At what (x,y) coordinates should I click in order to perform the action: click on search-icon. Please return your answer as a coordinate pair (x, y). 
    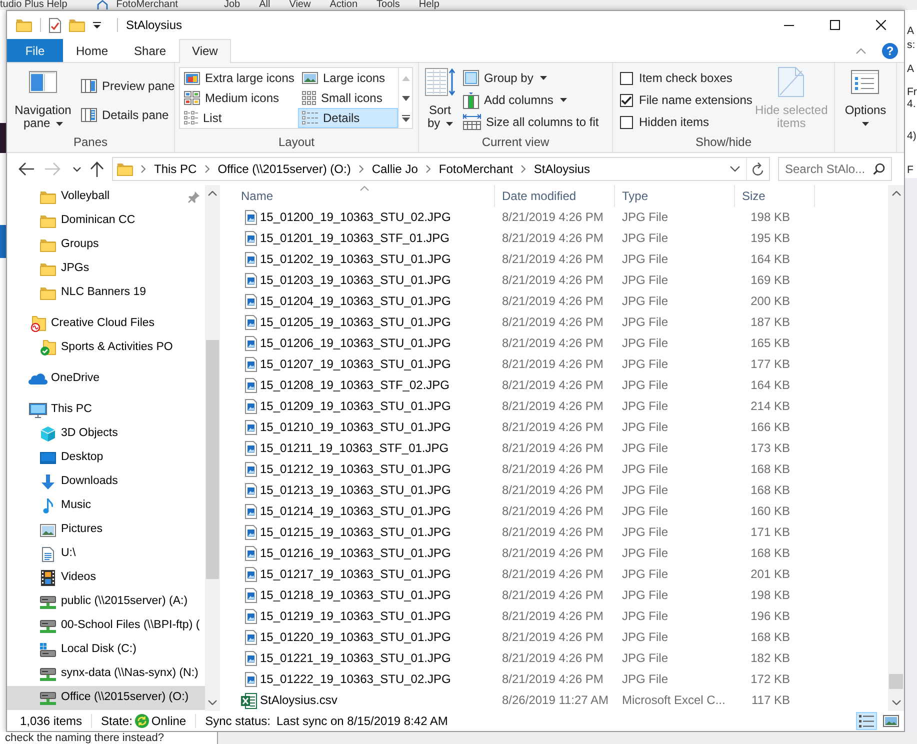
    Looking at the image, I should click on (879, 169).